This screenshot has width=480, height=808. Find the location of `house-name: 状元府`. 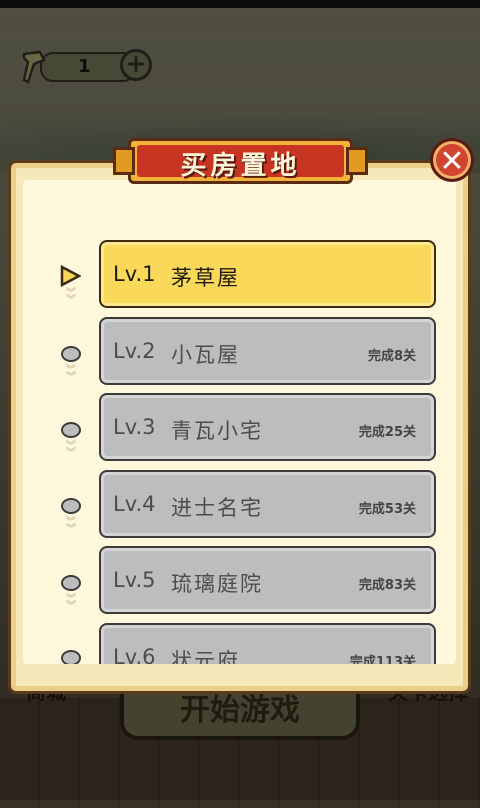

house-name: 状元府 is located at coordinates (205, 656).